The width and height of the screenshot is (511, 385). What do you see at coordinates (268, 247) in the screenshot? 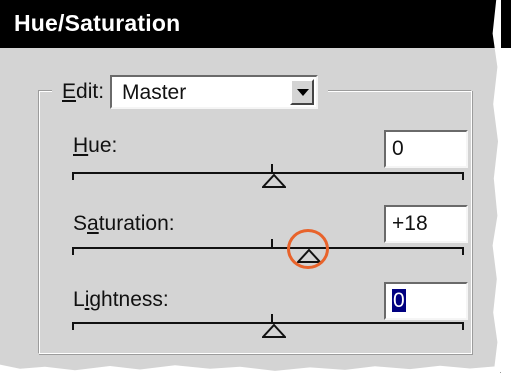
I see `saturation-slider-track` at bounding box center [268, 247].